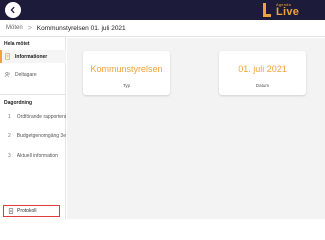  What do you see at coordinates (9, 155) in the screenshot?
I see `agenda-item-number: 3` at bounding box center [9, 155].